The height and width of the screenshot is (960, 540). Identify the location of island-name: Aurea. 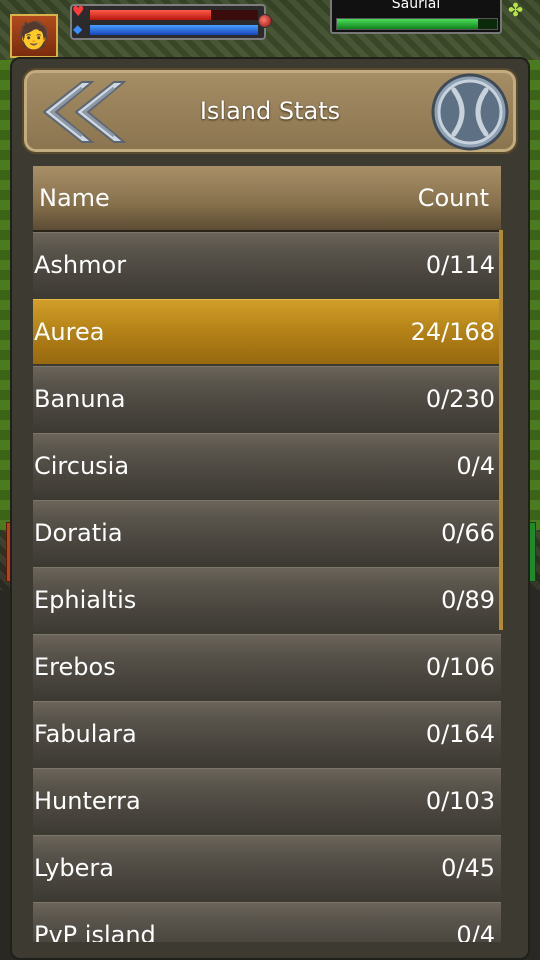
(69, 332).